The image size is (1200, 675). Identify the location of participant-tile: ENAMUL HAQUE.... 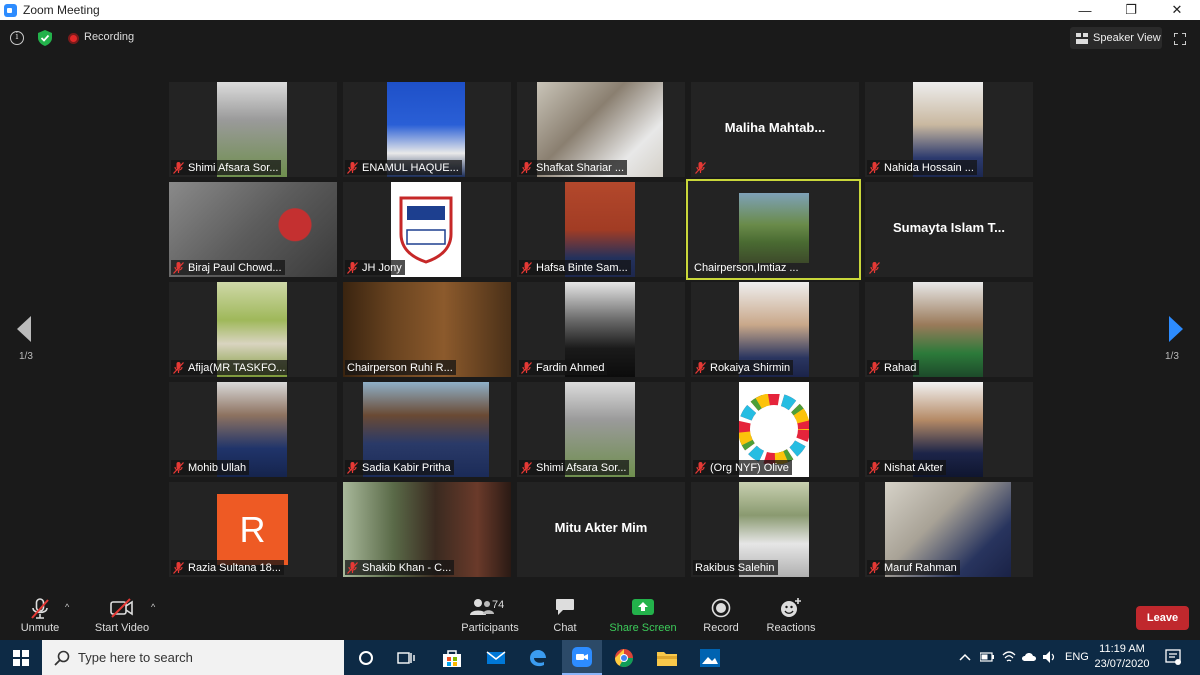
(427, 129).